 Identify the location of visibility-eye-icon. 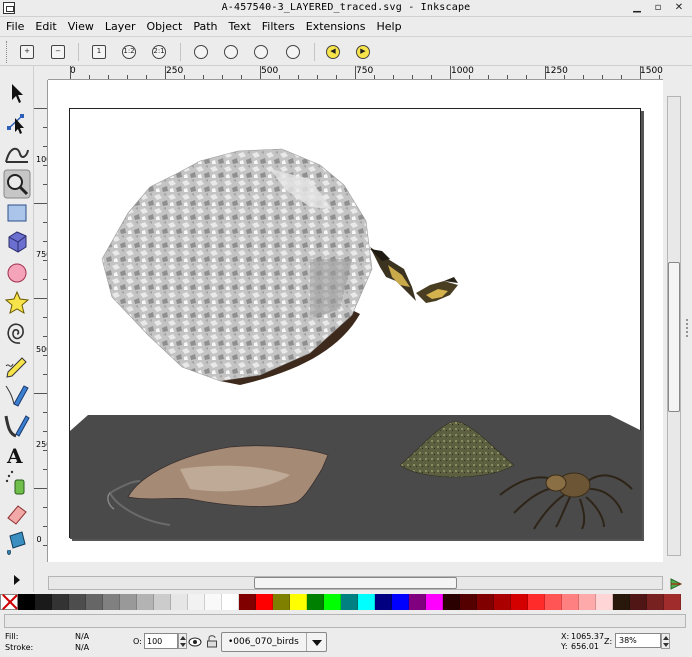
(195, 642).